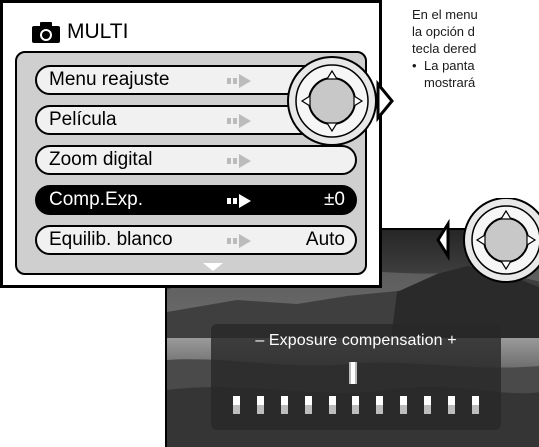 Image resolution: width=539 pixels, height=447 pixels. Describe the element at coordinates (353, 373) in the screenshot. I see `exposure-level-indicator` at that location.